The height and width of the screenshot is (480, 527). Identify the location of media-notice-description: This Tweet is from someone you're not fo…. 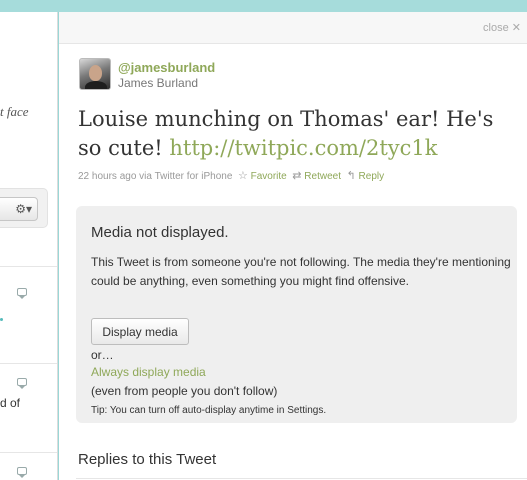
(301, 271).